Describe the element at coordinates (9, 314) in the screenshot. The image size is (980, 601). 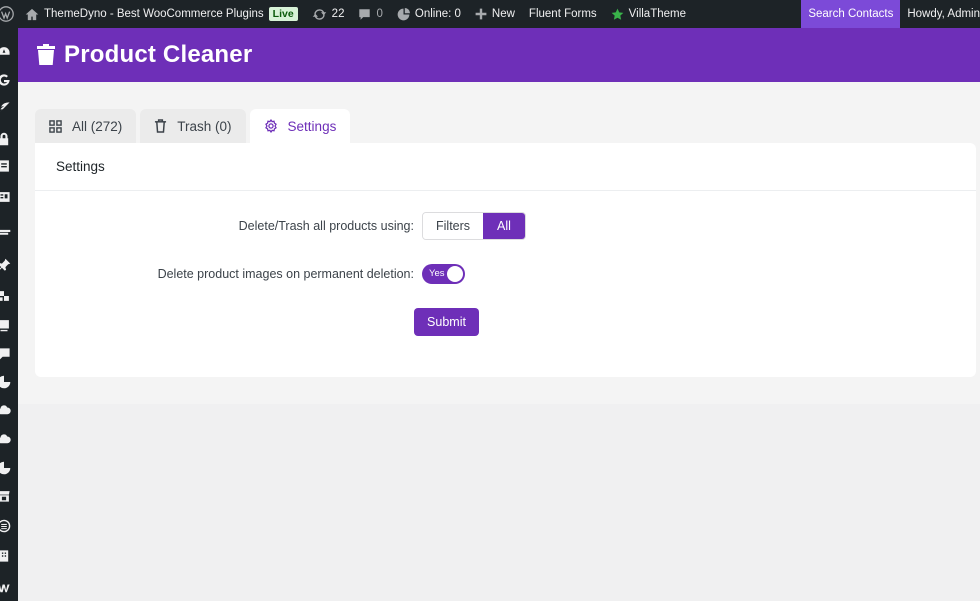
I see `admin-menu` at that location.